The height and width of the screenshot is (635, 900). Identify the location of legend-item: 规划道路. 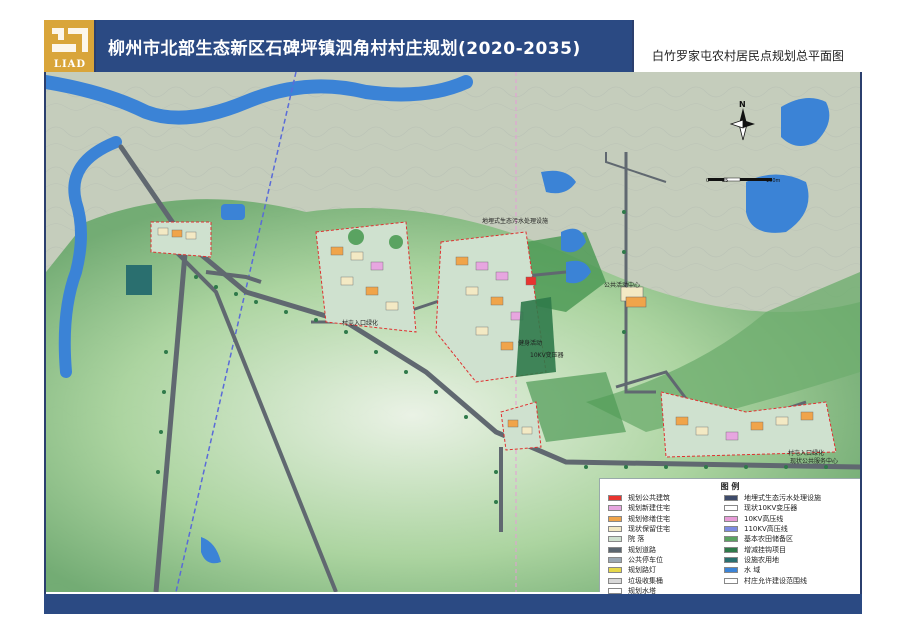
(639, 549).